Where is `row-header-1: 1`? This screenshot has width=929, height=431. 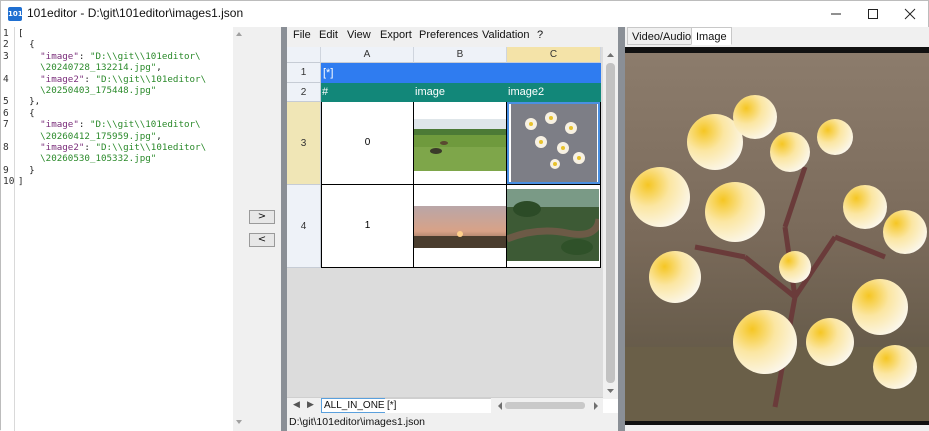 row-header-1: 1 is located at coordinates (304, 73).